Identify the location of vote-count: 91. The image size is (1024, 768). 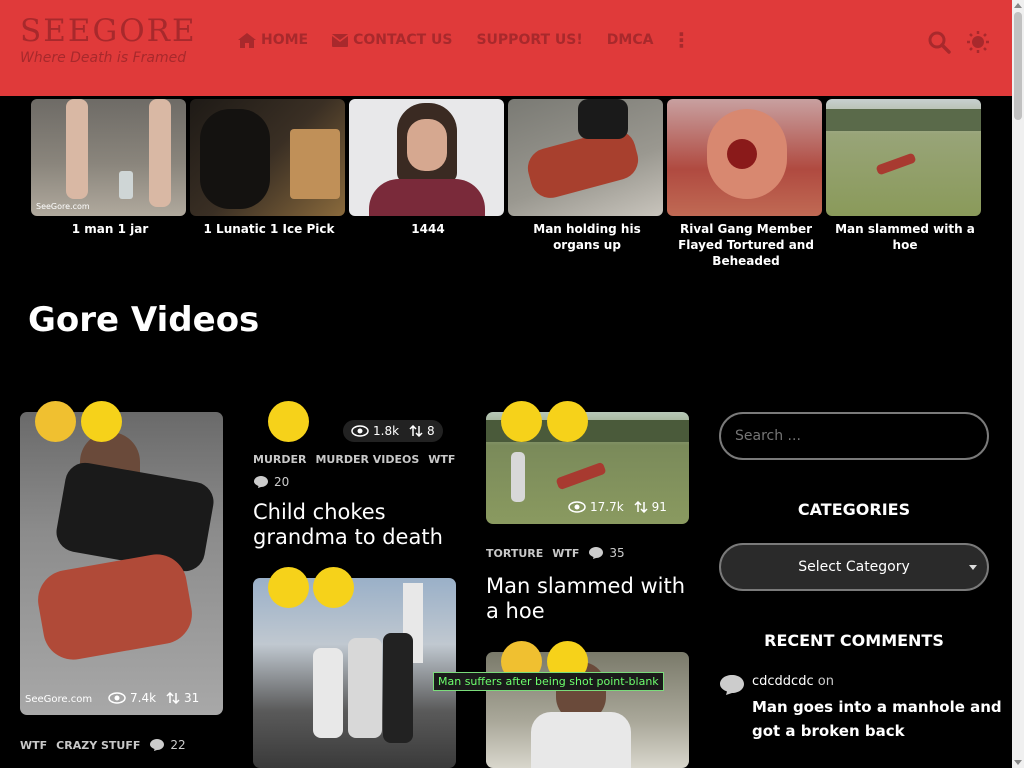
(659, 507).